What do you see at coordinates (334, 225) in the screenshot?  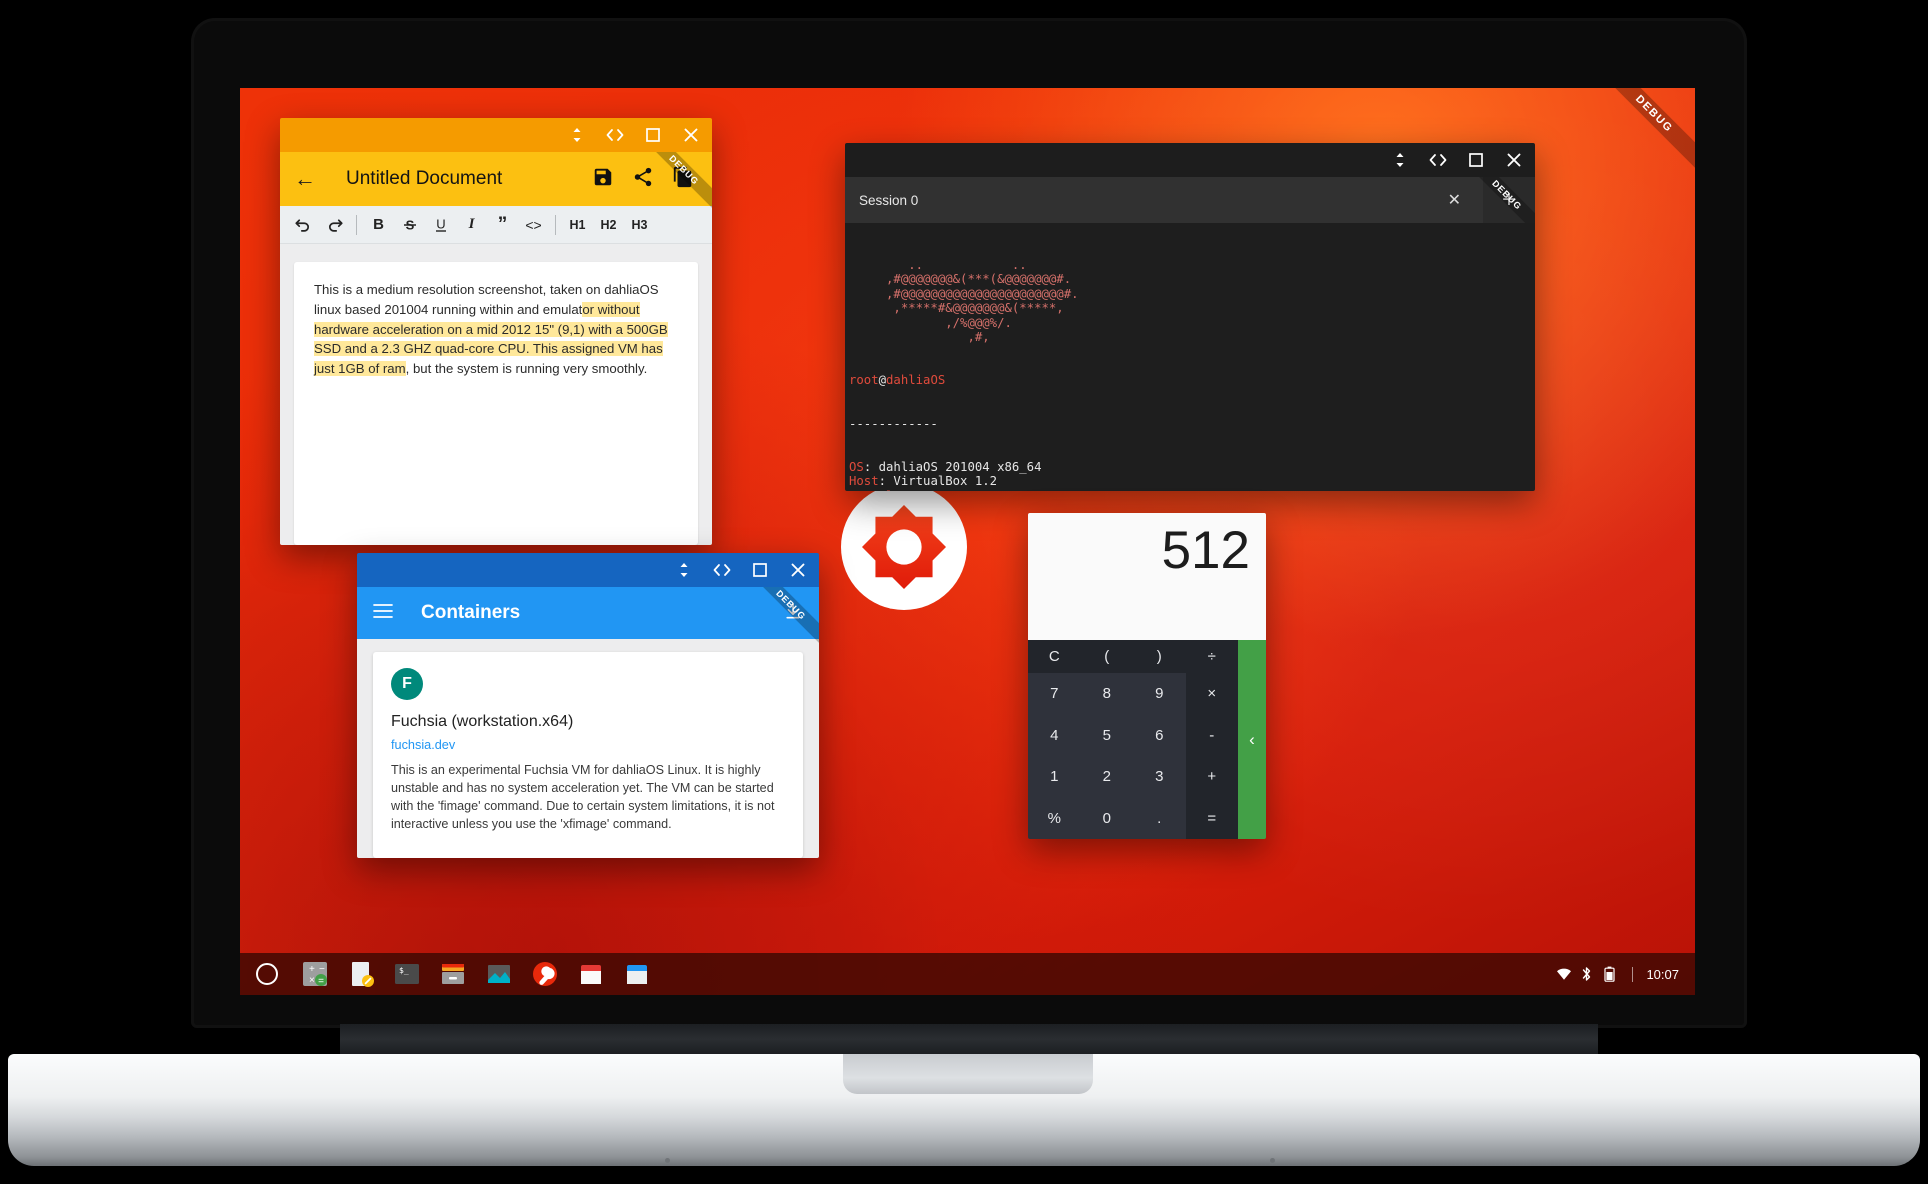 I see `redo-icon` at bounding box center [334, 225].